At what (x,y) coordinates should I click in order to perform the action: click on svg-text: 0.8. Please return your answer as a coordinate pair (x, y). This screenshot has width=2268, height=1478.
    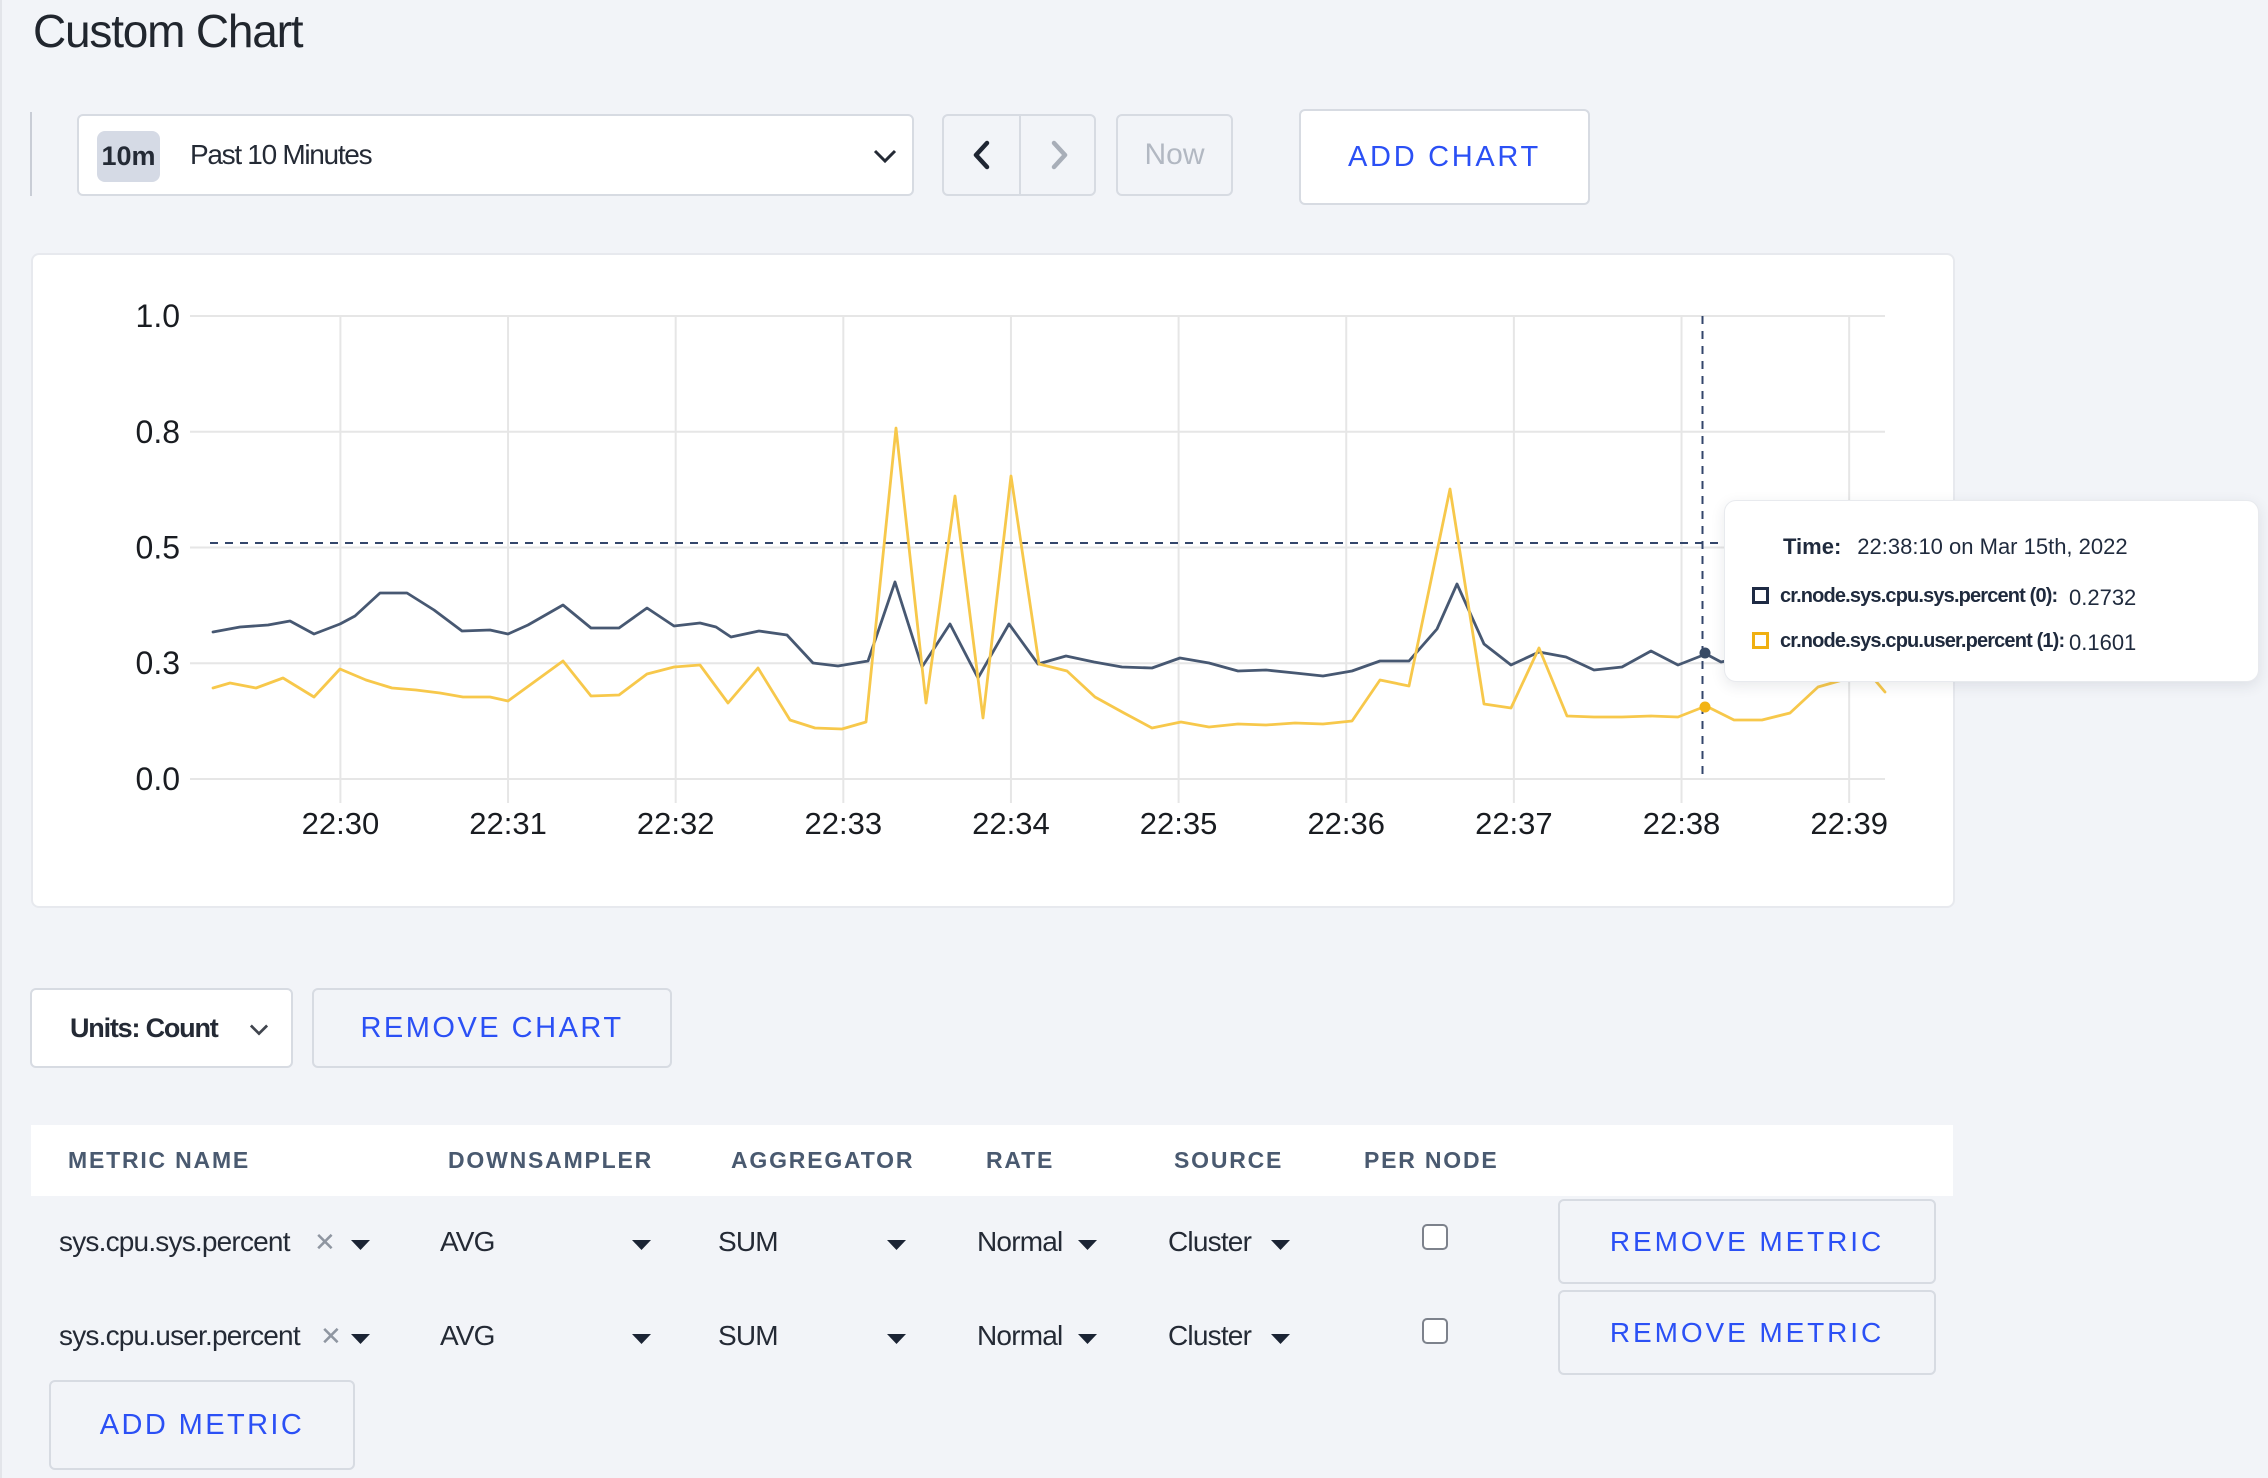
    Looking at the image, I should click on (158, 432).